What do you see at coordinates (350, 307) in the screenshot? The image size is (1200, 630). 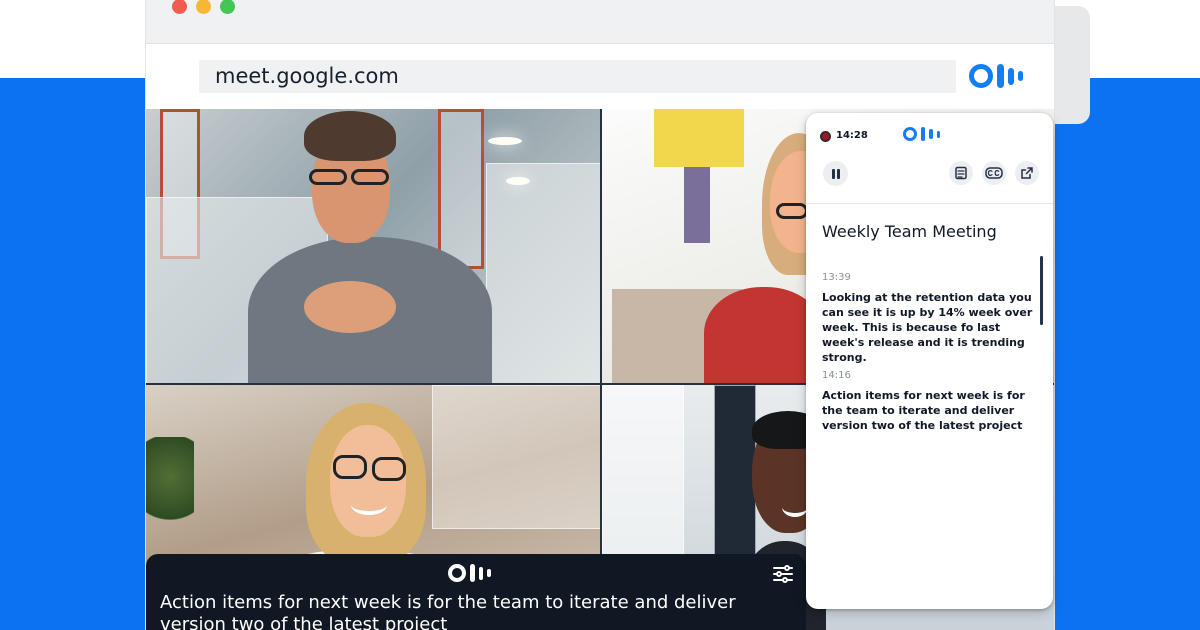 I see `participant-hands` at bounding box center [350, 307].